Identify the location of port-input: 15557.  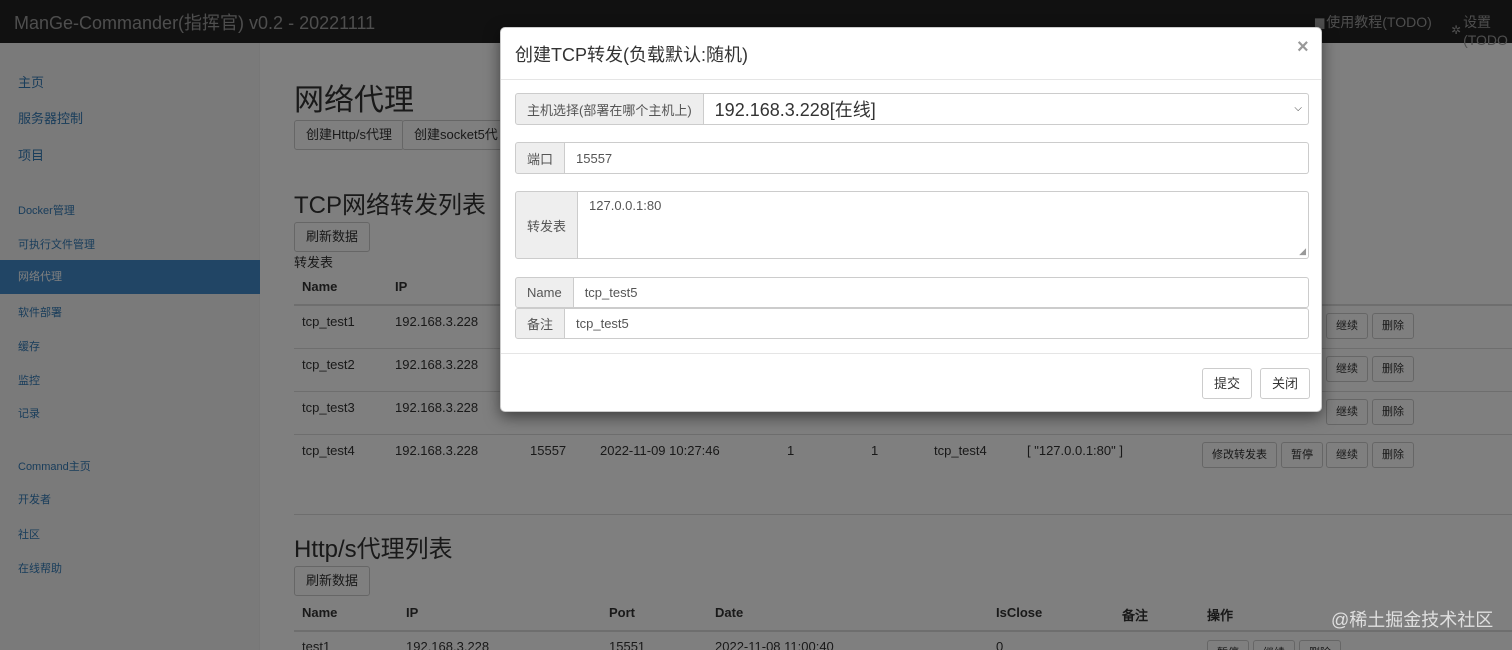
(937, 158).